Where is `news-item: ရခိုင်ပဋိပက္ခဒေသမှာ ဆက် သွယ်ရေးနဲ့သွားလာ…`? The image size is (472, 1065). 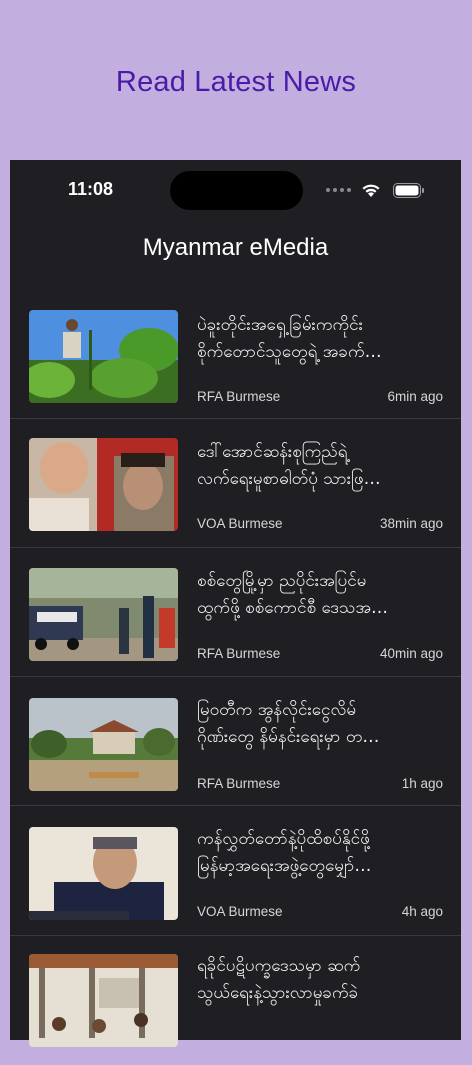 news-item: ရခိုင်ပဋိပက္ခဒေသမှာ ဆက် သွယ်ရေးနဲ့သွားလာ… is located at coordinates (235, 1000).